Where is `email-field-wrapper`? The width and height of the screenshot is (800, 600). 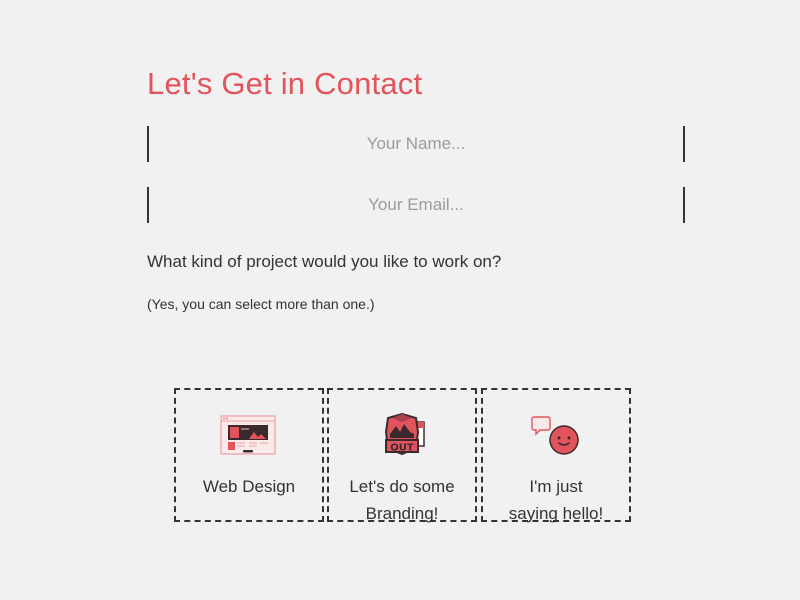
email-field-wrapper is located at coordinates (416, 205).